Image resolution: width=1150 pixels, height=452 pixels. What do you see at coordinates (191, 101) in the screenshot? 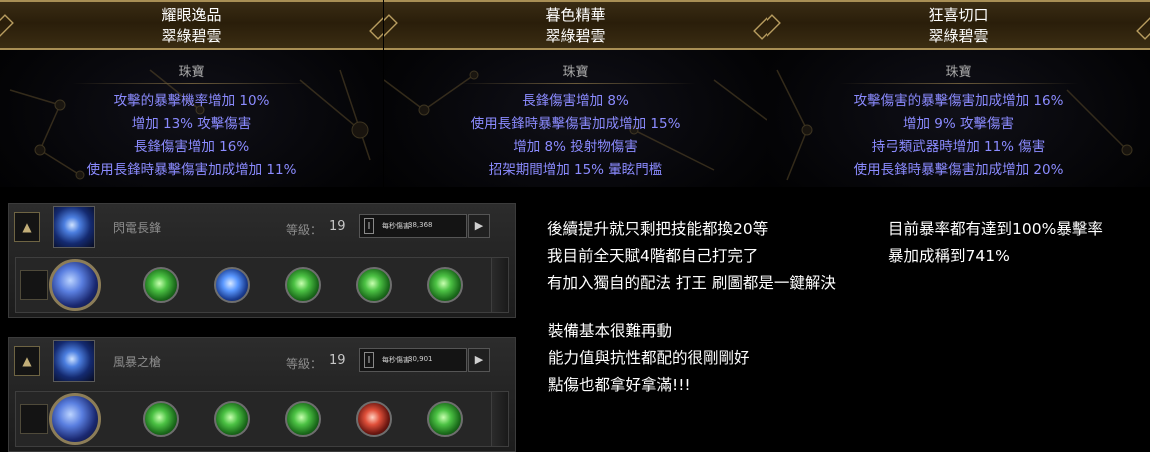
I see `jewel-mod: 攻擊的暴擊機率增加 10%` at bounding box center [191, 101].